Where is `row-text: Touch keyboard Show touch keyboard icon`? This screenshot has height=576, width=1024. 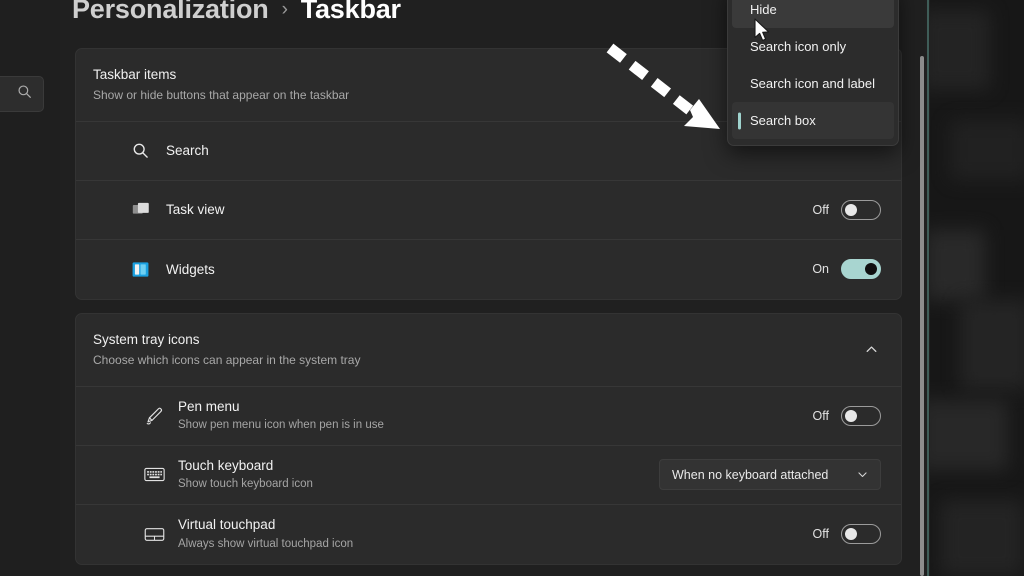
row-text: Touch keyboard Show touch keyboard icon is located at coordinates (418, 475).